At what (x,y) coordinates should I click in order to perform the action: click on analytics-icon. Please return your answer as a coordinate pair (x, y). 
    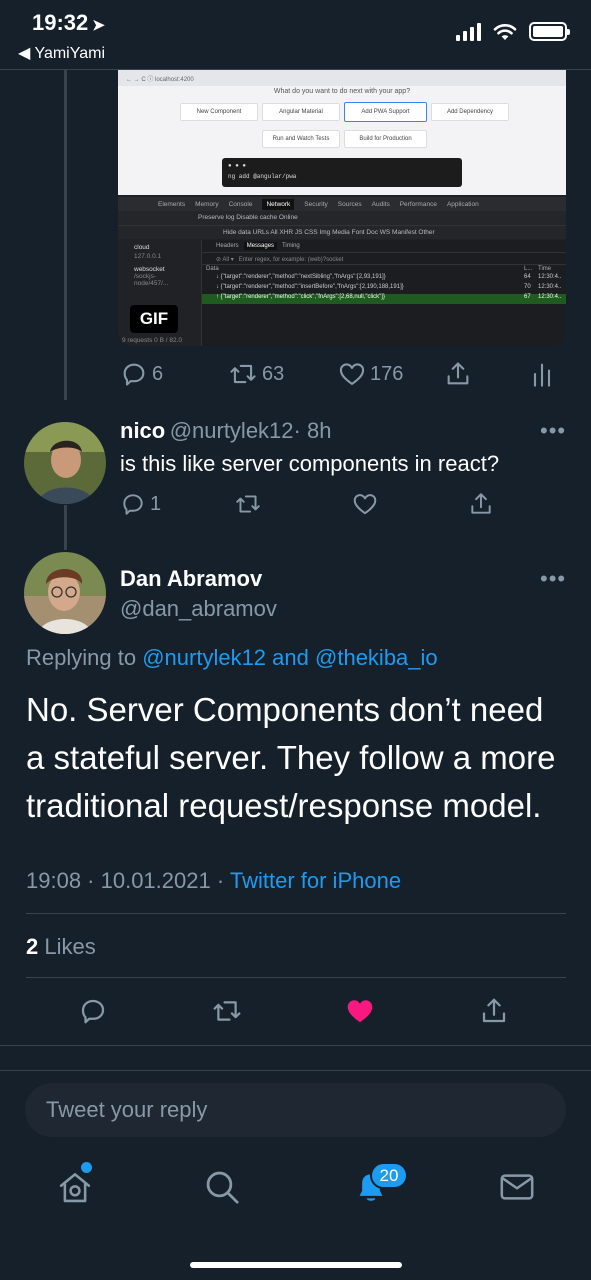
    Looking at the image, I should click on (542, 375).